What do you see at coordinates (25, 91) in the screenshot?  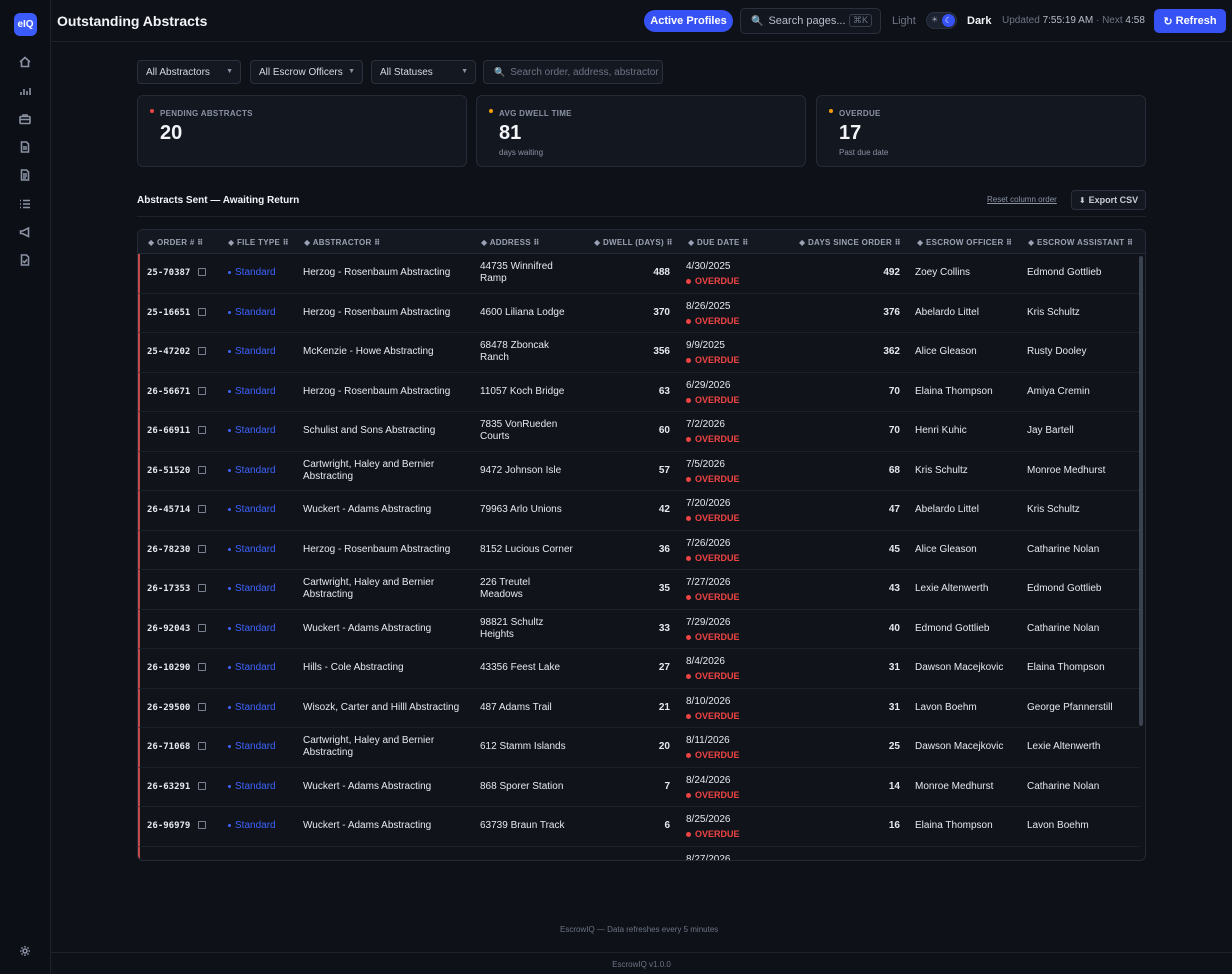 I see `chart-icon` at bounding box center [25, 91].